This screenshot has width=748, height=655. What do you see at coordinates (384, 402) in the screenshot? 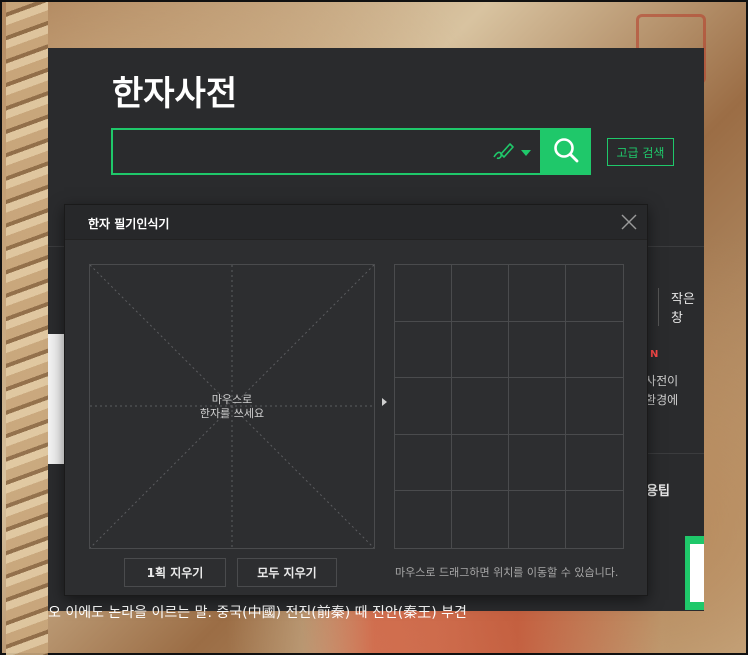
I see `arrow-right-icon` at bounding box center [384, 402].